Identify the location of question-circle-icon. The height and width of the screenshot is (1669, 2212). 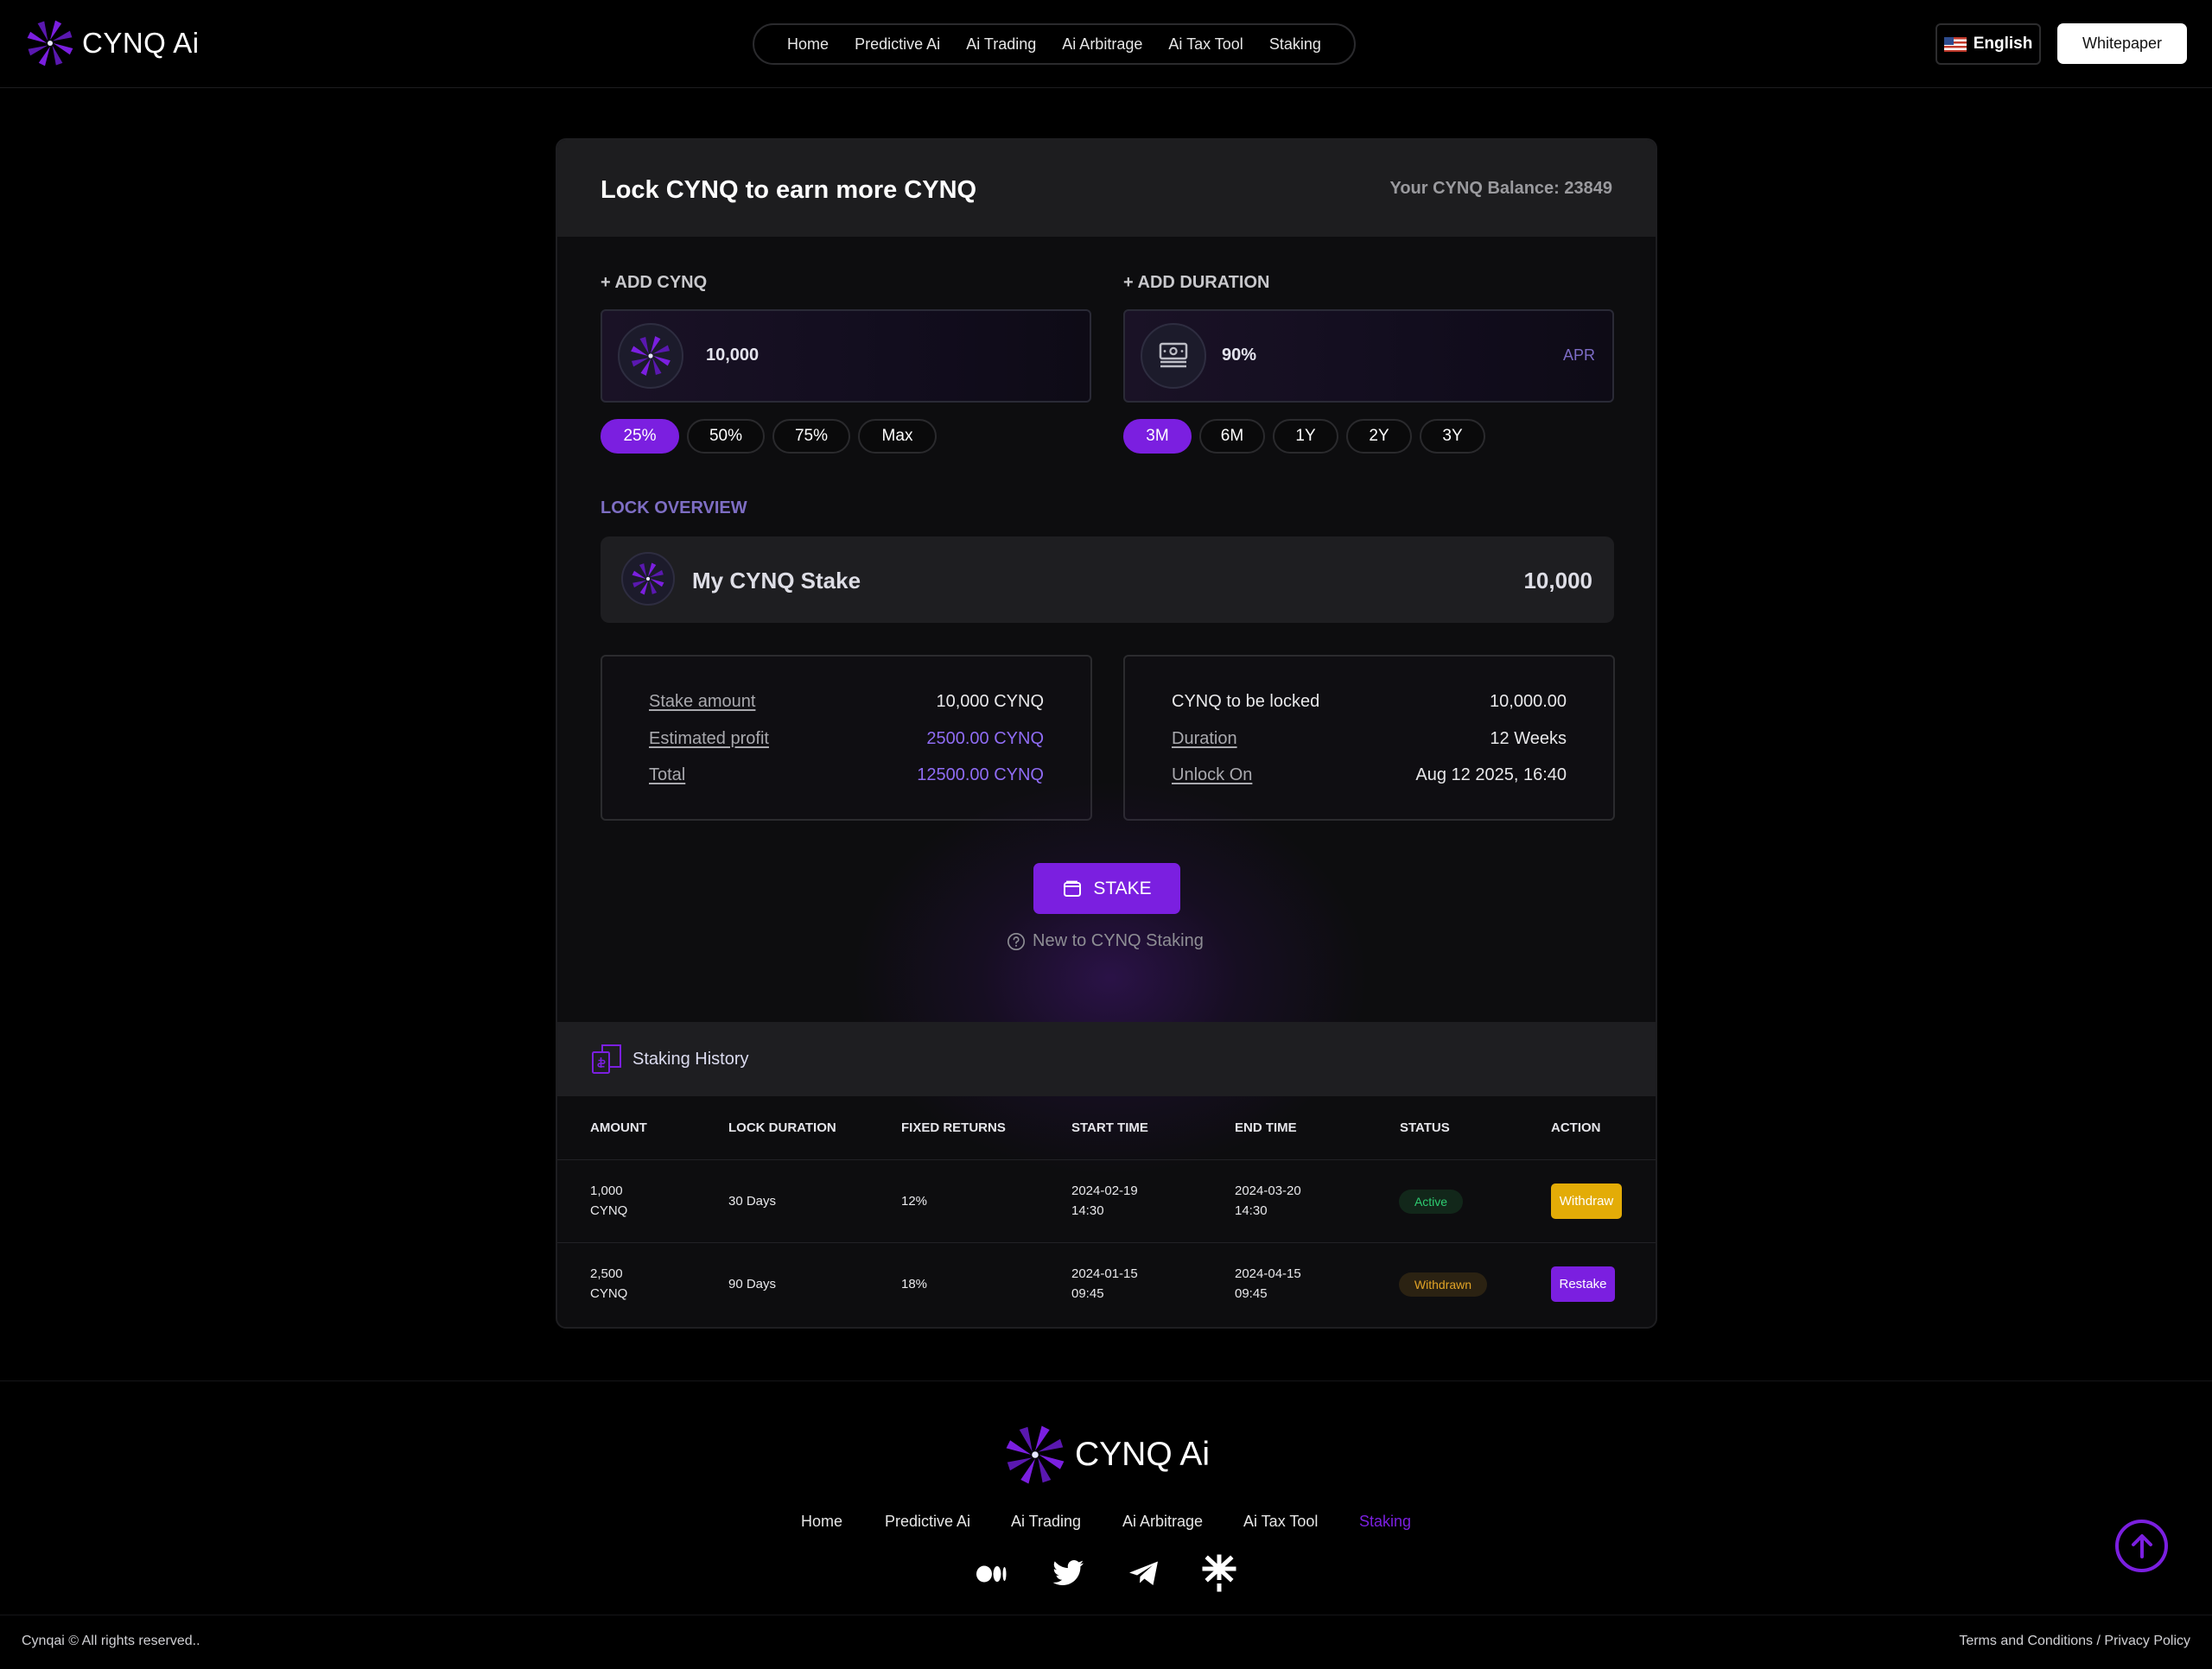
(1016, 941).